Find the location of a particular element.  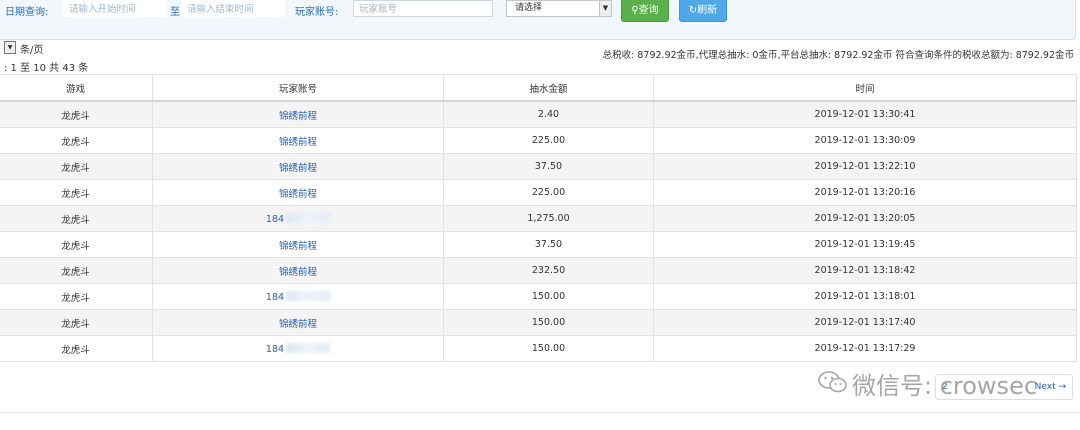

per-page-label: 条/页 is located at coordinates (32, 50).